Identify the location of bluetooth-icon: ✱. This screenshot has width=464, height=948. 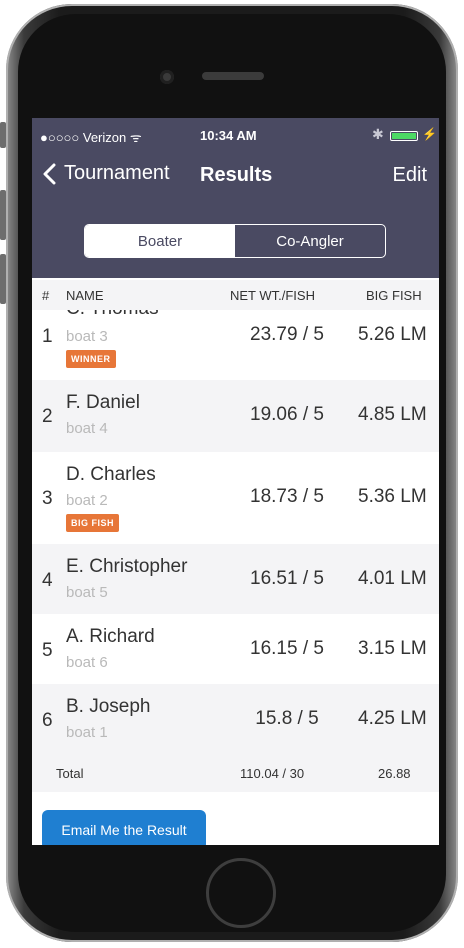
(378, 134).